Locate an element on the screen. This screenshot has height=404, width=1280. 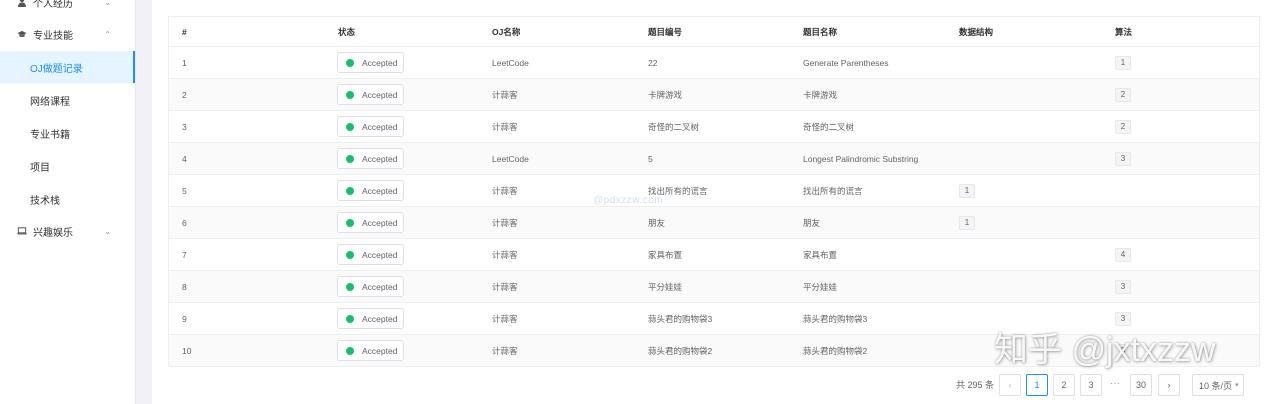
table-row: 8 Accepted 计蒜客 平分娃娃 平分娃娃 3 is located at coordinates (714, 287).